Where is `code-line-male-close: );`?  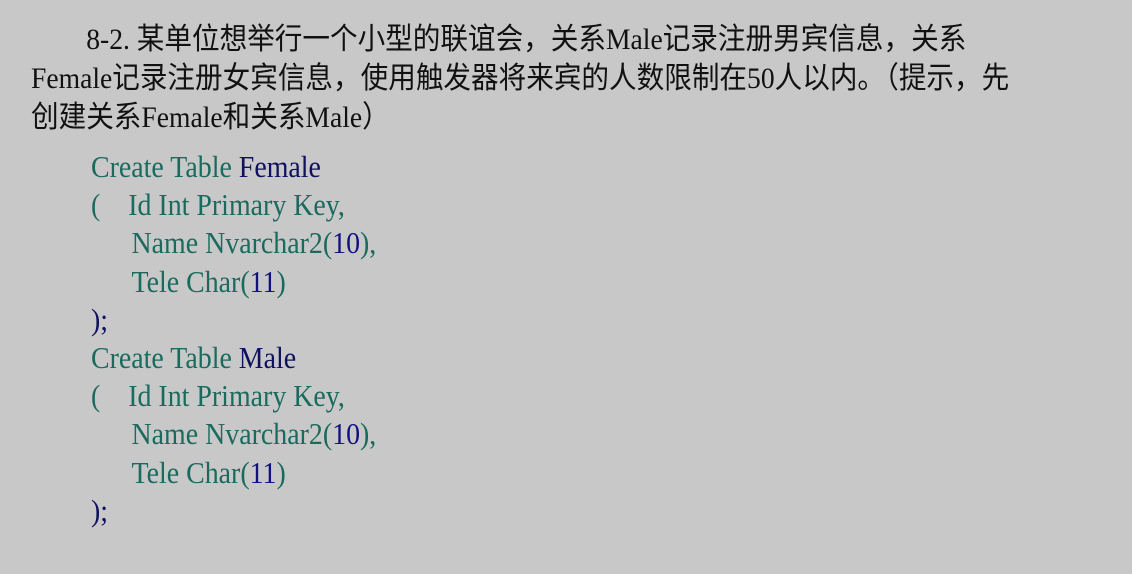 code-line-male-close: ); is located at coordinates (100, 510).